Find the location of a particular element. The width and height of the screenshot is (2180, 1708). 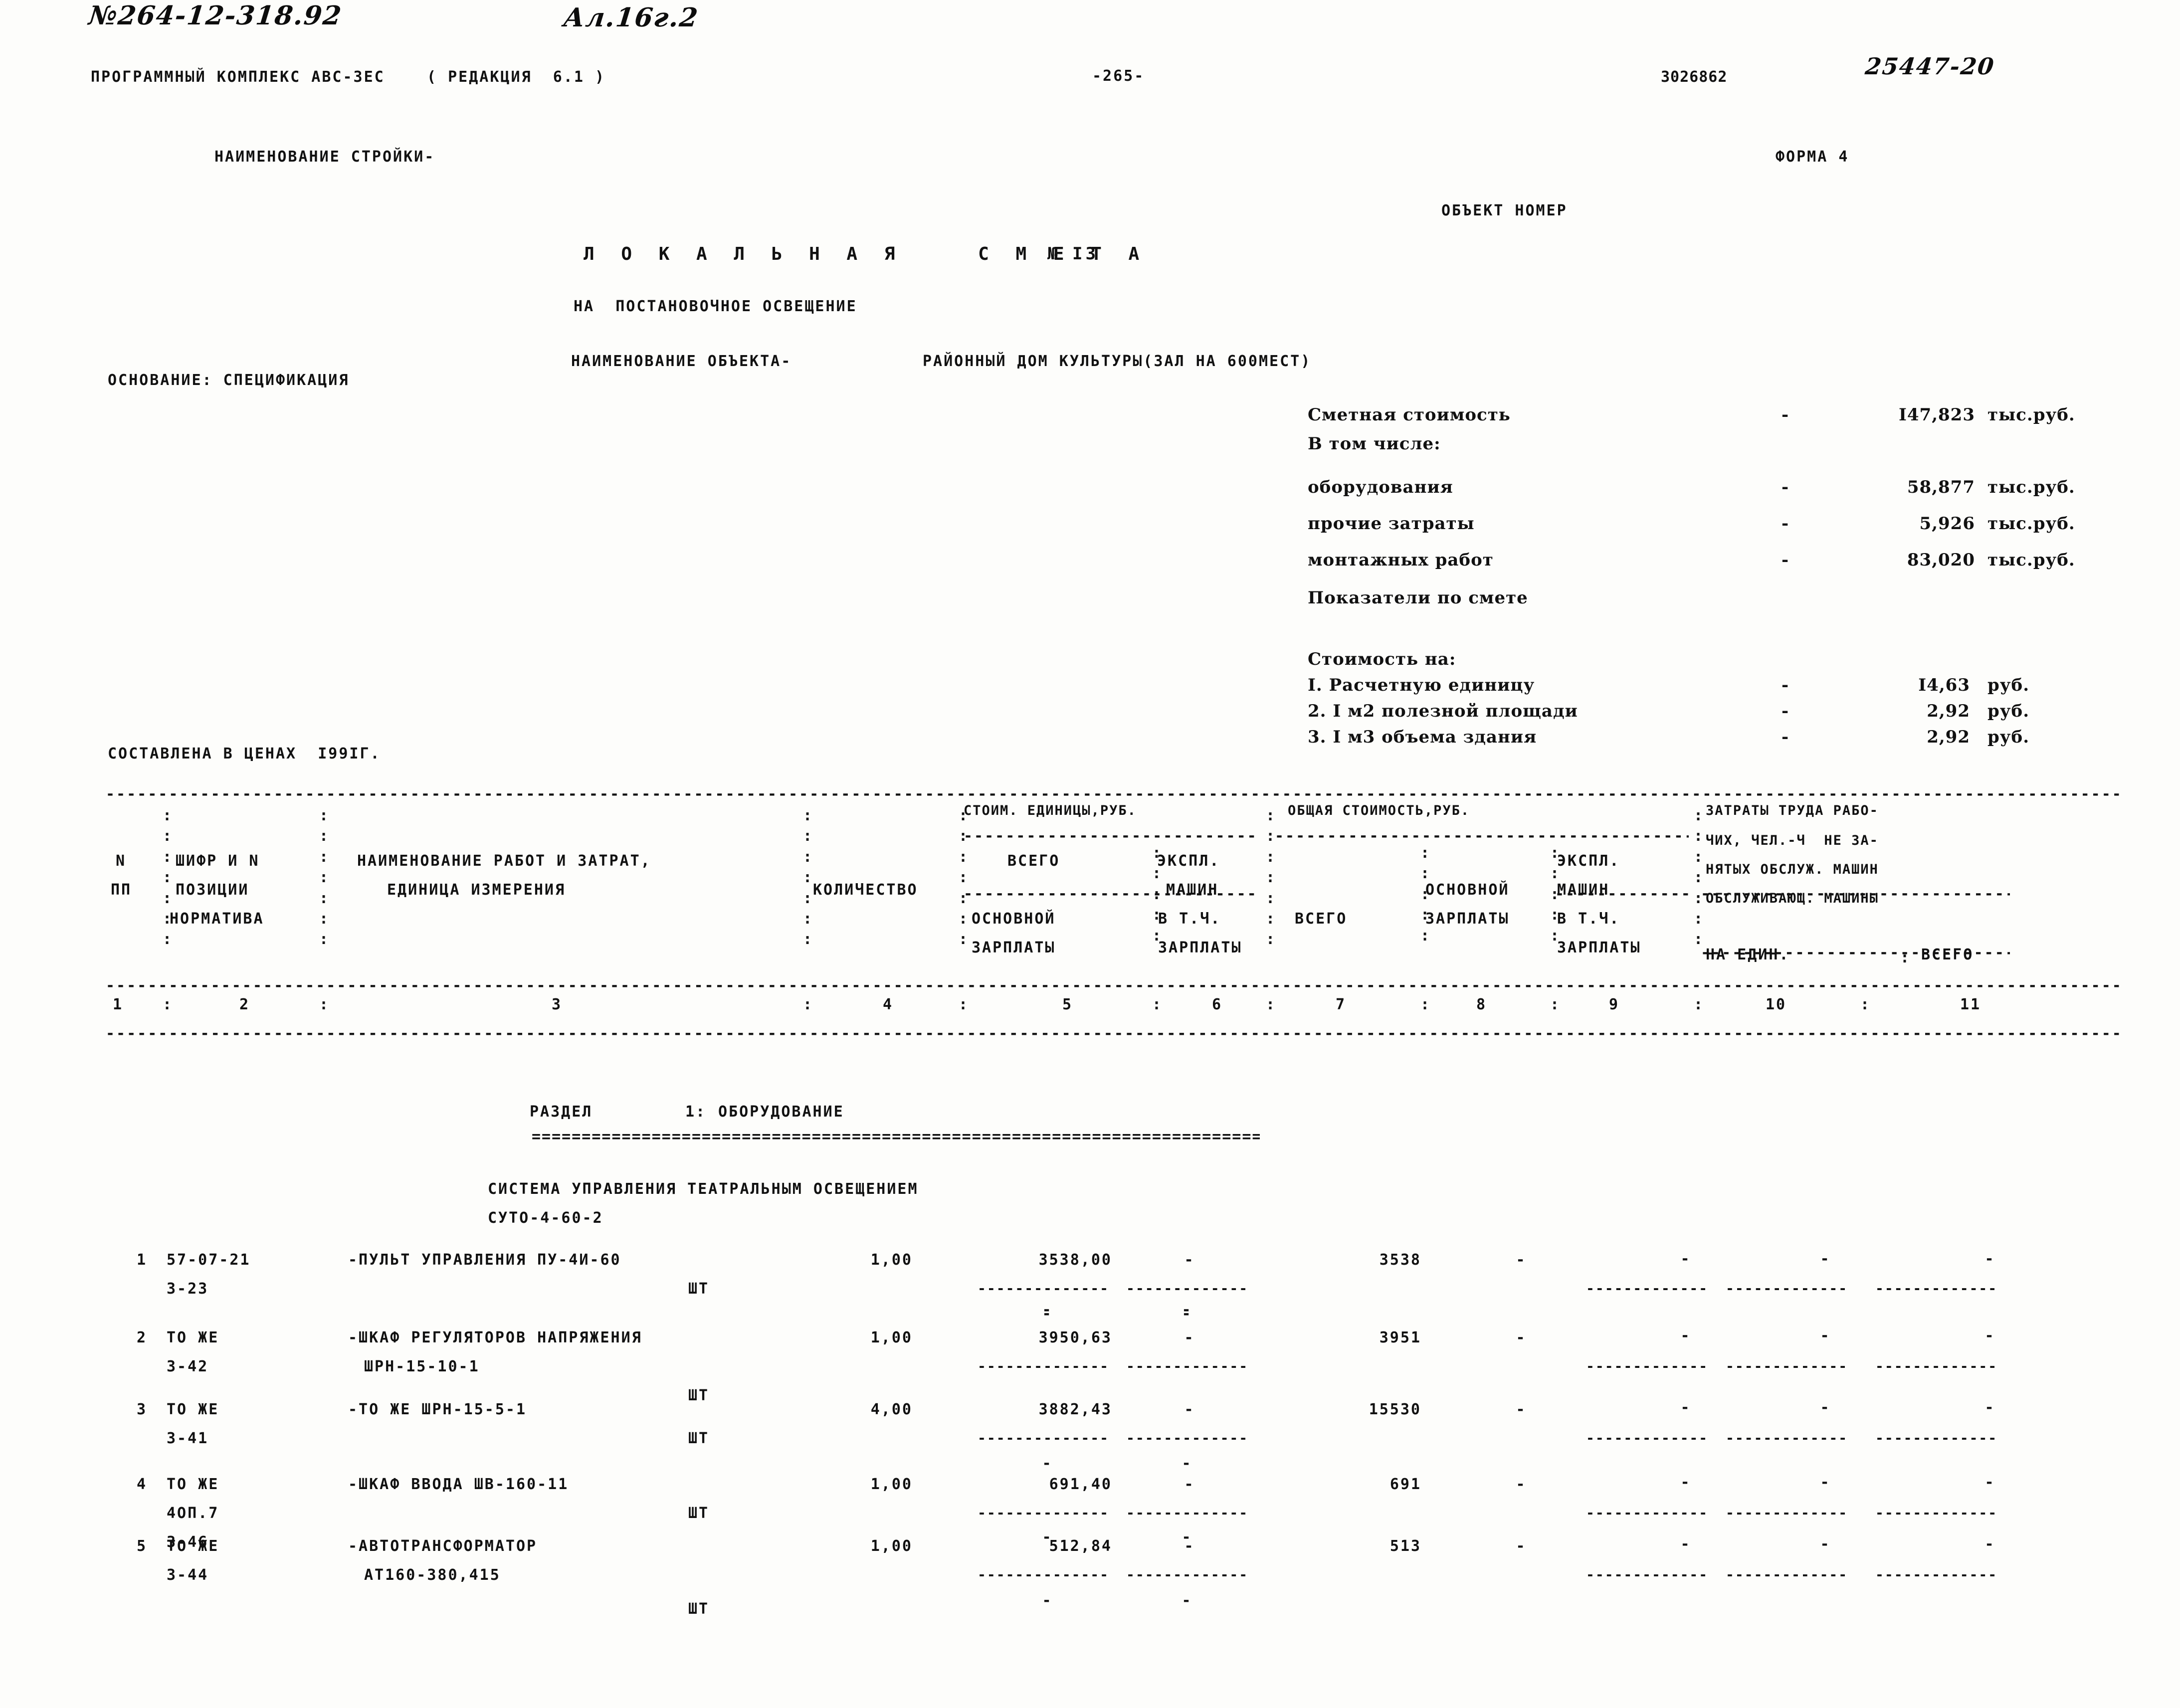

row-2-num: 3 is located at coordinates (142, 1409).